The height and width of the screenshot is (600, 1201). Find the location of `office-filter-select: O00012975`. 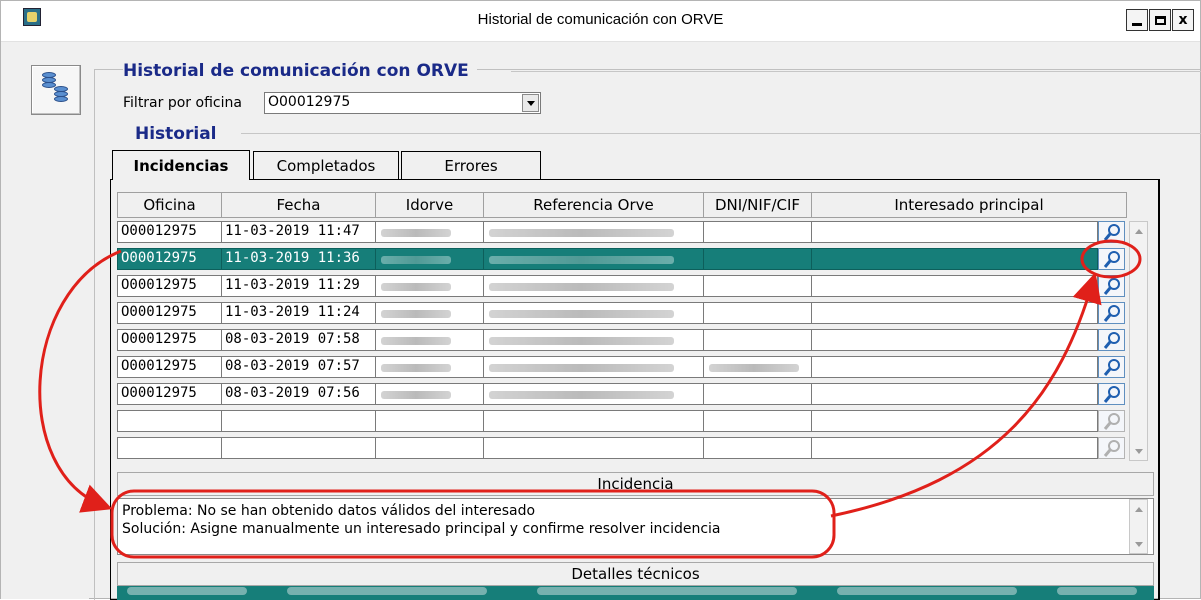

office-filter-select: O00012975 is located at coordinates (402, 103).